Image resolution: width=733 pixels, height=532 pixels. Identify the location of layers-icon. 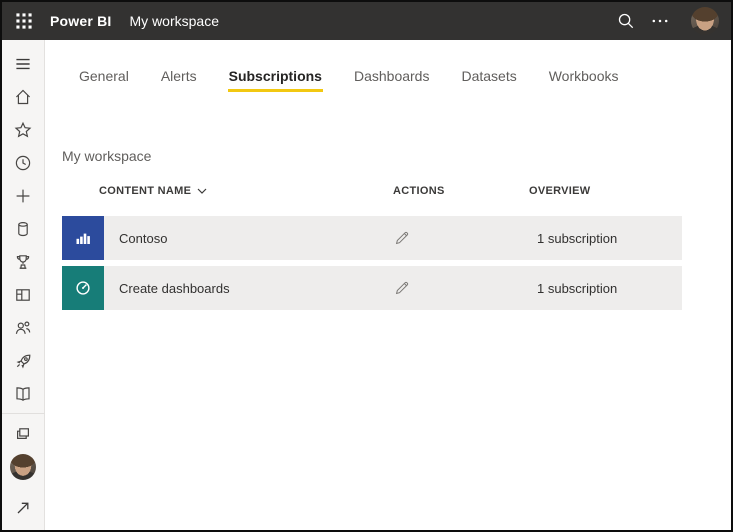
(23, 434).